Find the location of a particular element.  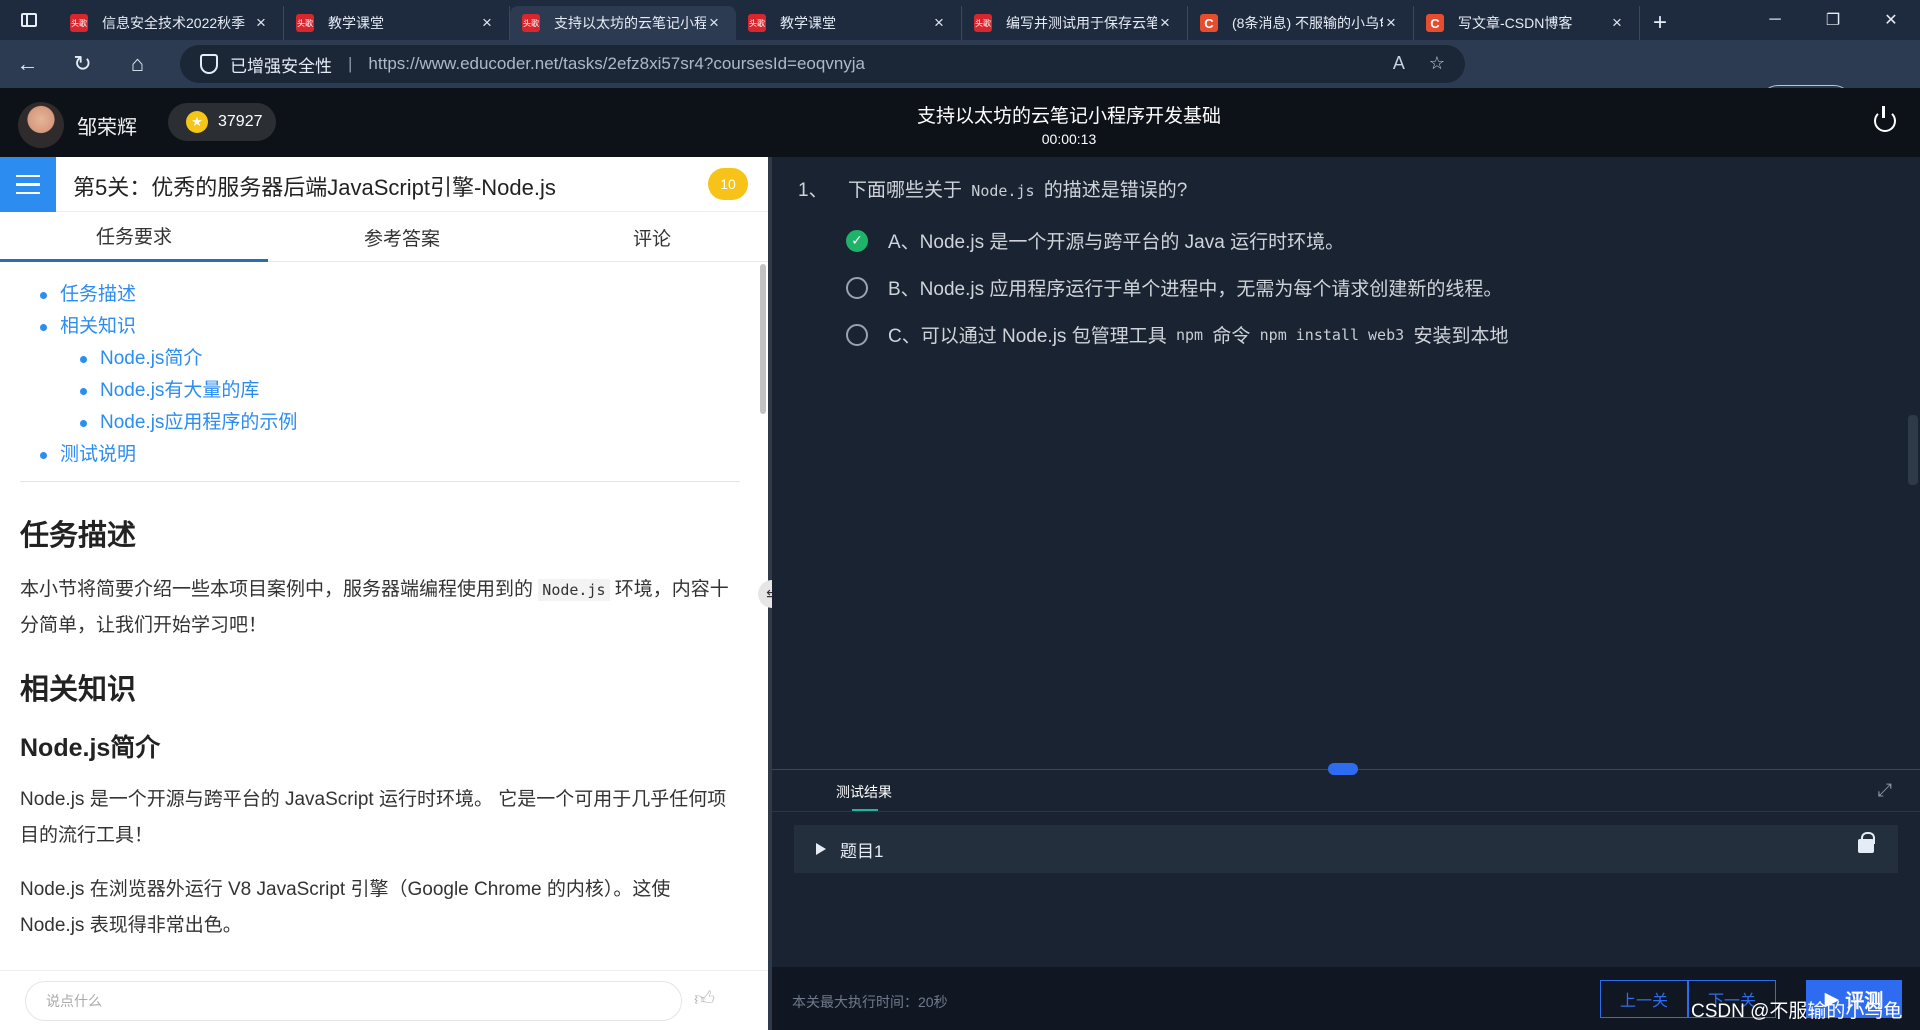

task-tabs: 任务要求 参考答案 评论 is located at coordinates (384, 237).